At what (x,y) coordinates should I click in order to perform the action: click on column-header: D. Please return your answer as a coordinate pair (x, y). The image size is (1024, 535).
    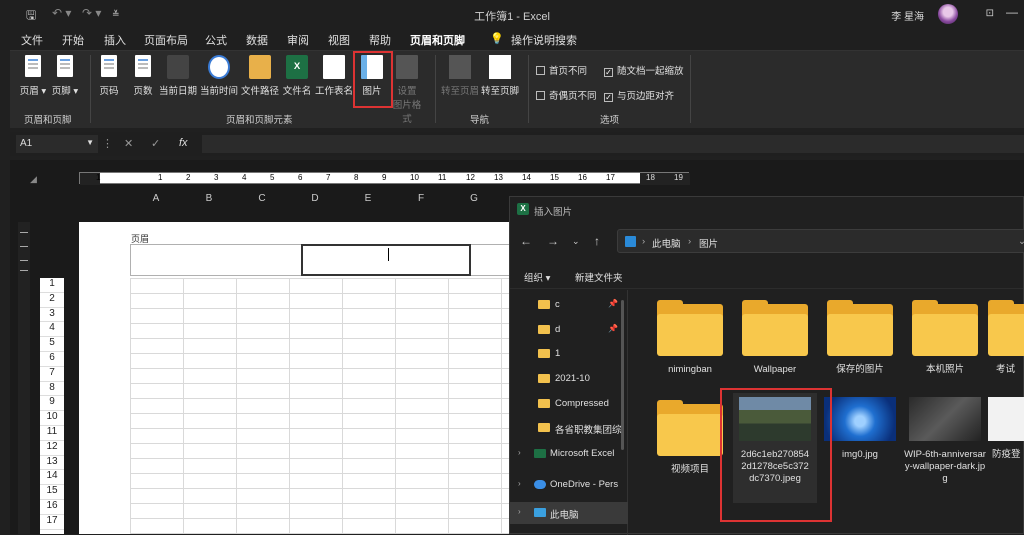
    Looking at the image, I should click on (315, 198).